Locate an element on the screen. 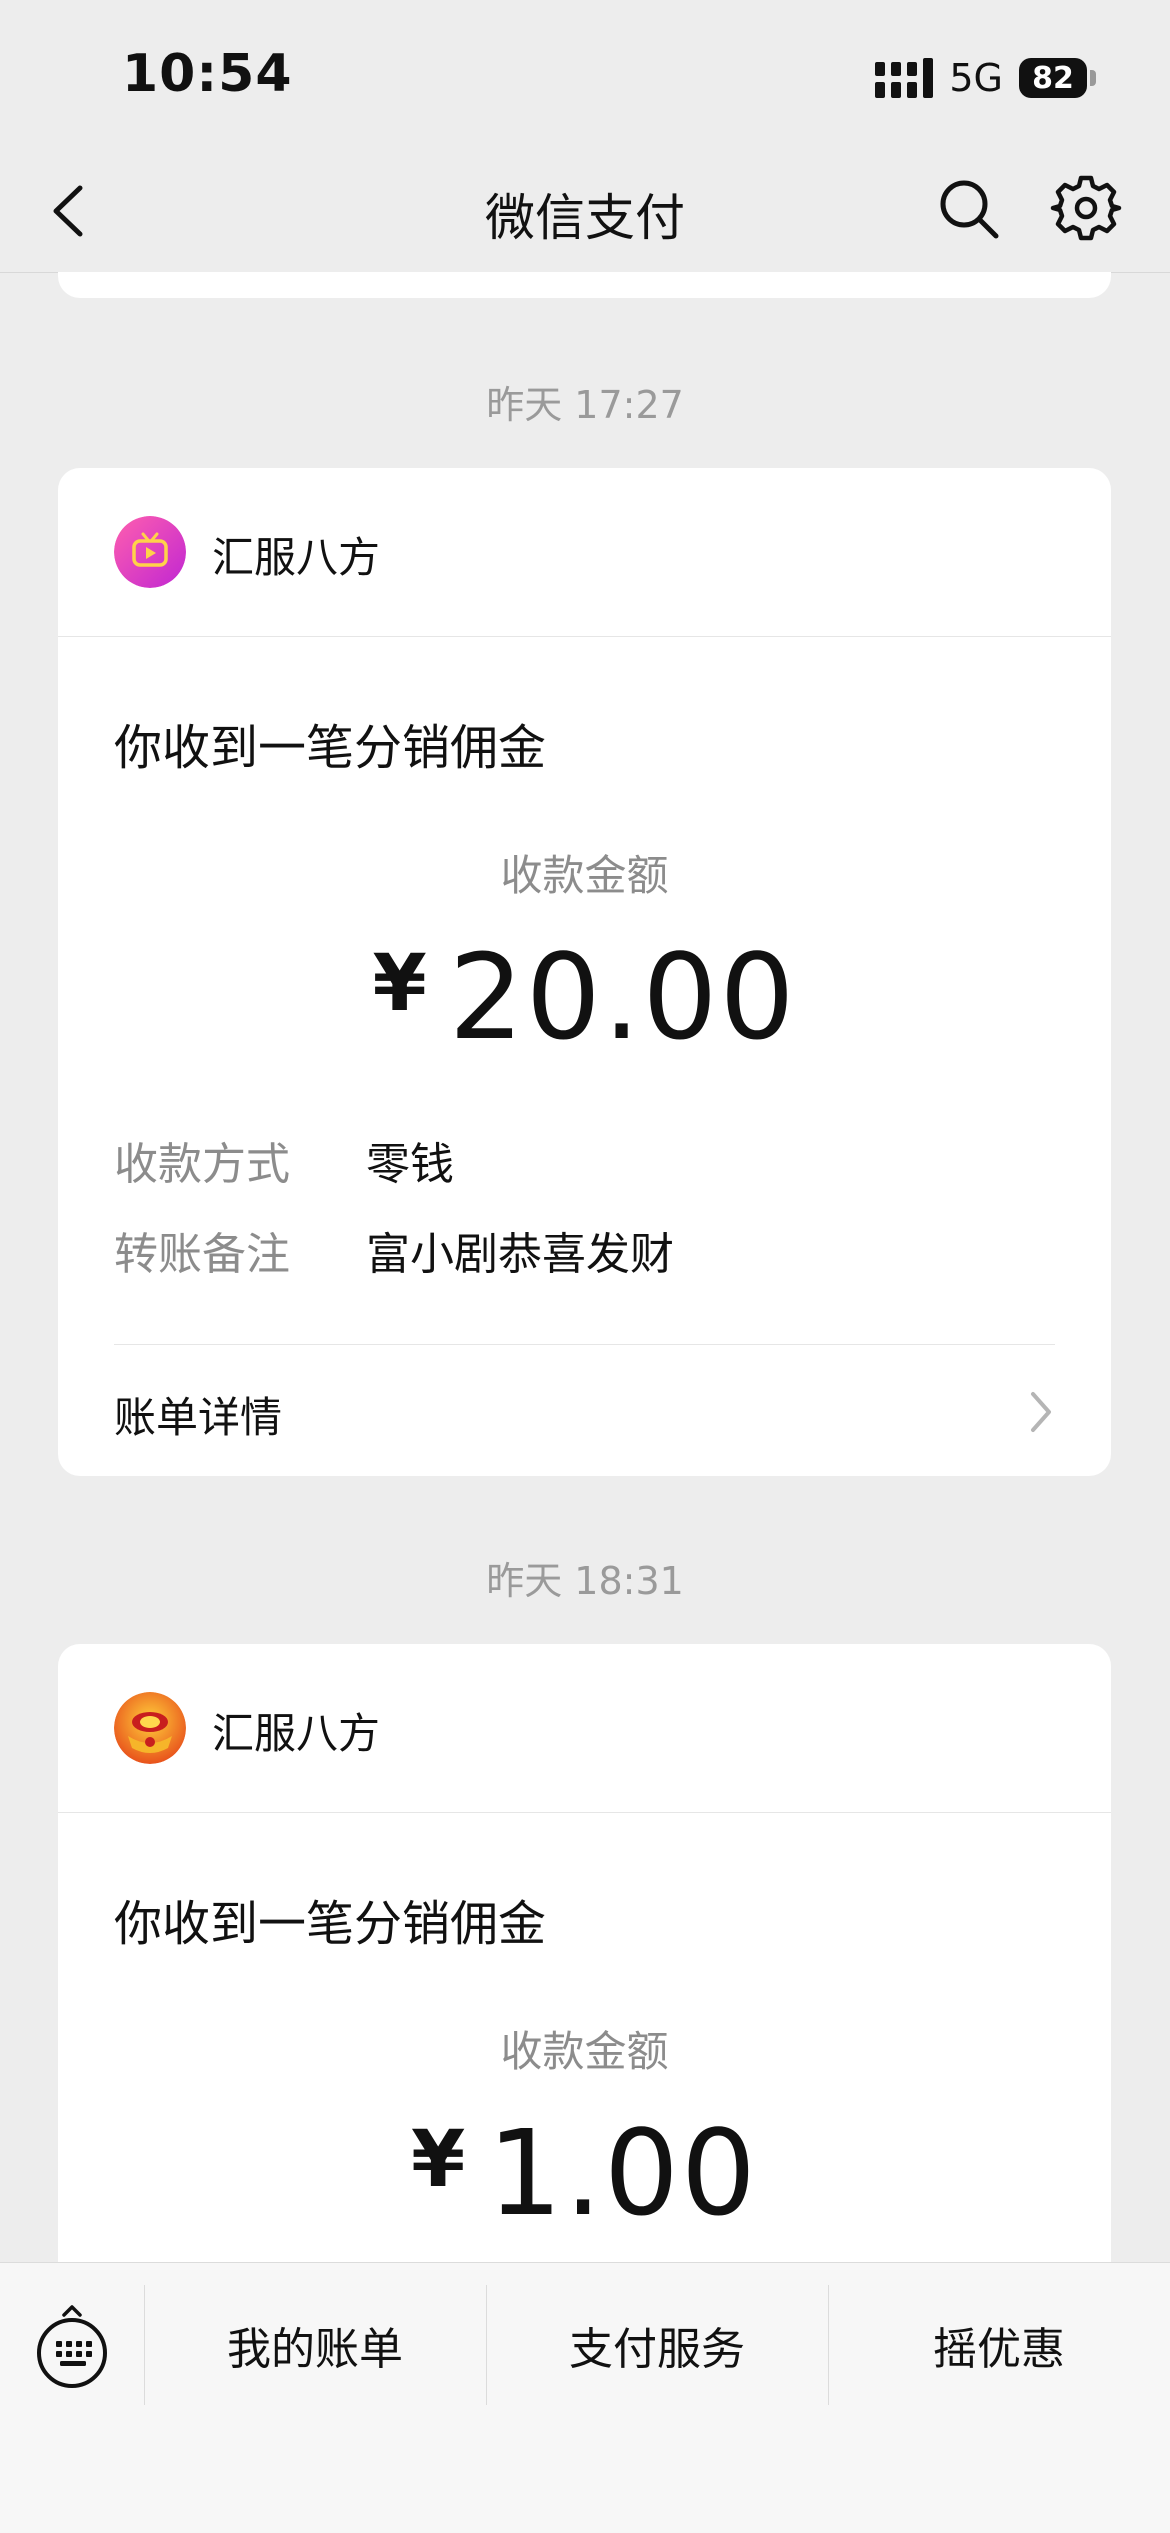 This screenshot has height=2533, width=1170. network-type: 5G is located at coordinates (976, 78).